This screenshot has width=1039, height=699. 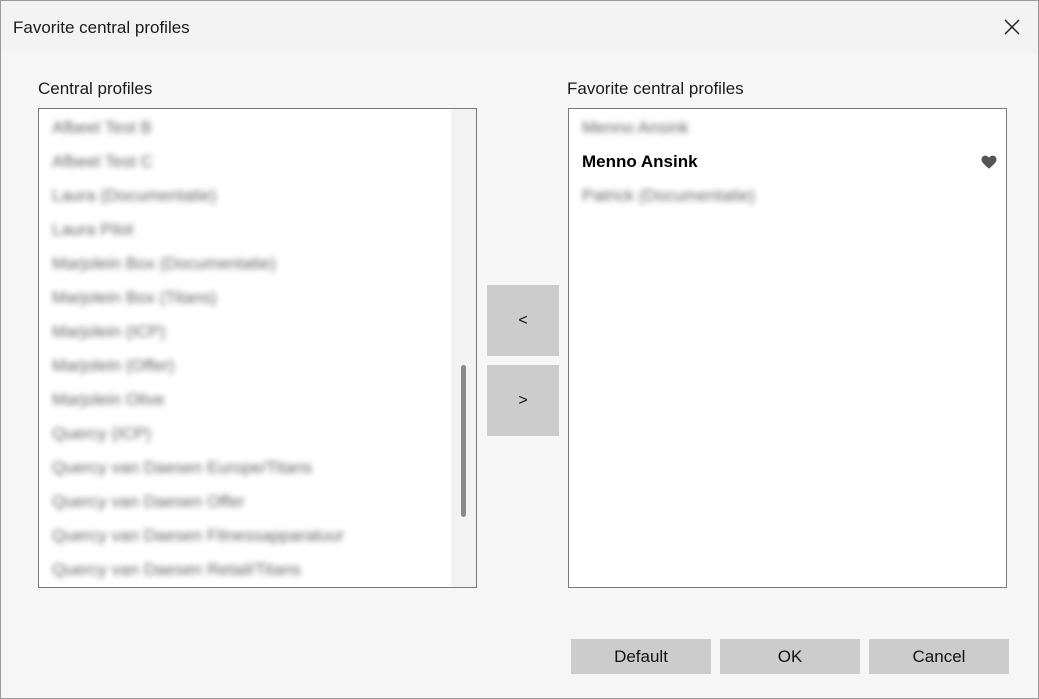 What do you see at coordinates (102, 162) in the screenshot?
I see `list-item: Afbeel Test C` at bounding box center [102, 162].